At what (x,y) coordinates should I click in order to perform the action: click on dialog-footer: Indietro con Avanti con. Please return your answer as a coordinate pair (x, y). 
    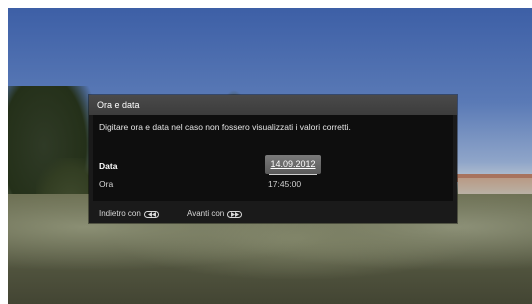
    Looking at the image, I should click on (273, 214).